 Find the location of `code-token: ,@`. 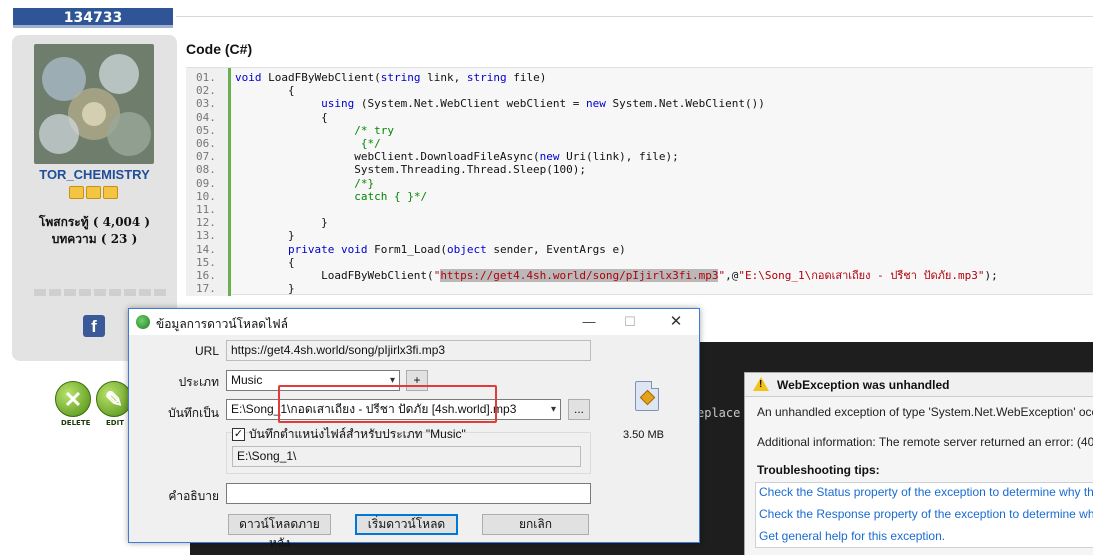

code-token: ,@ is located at coordinates (732, 275).